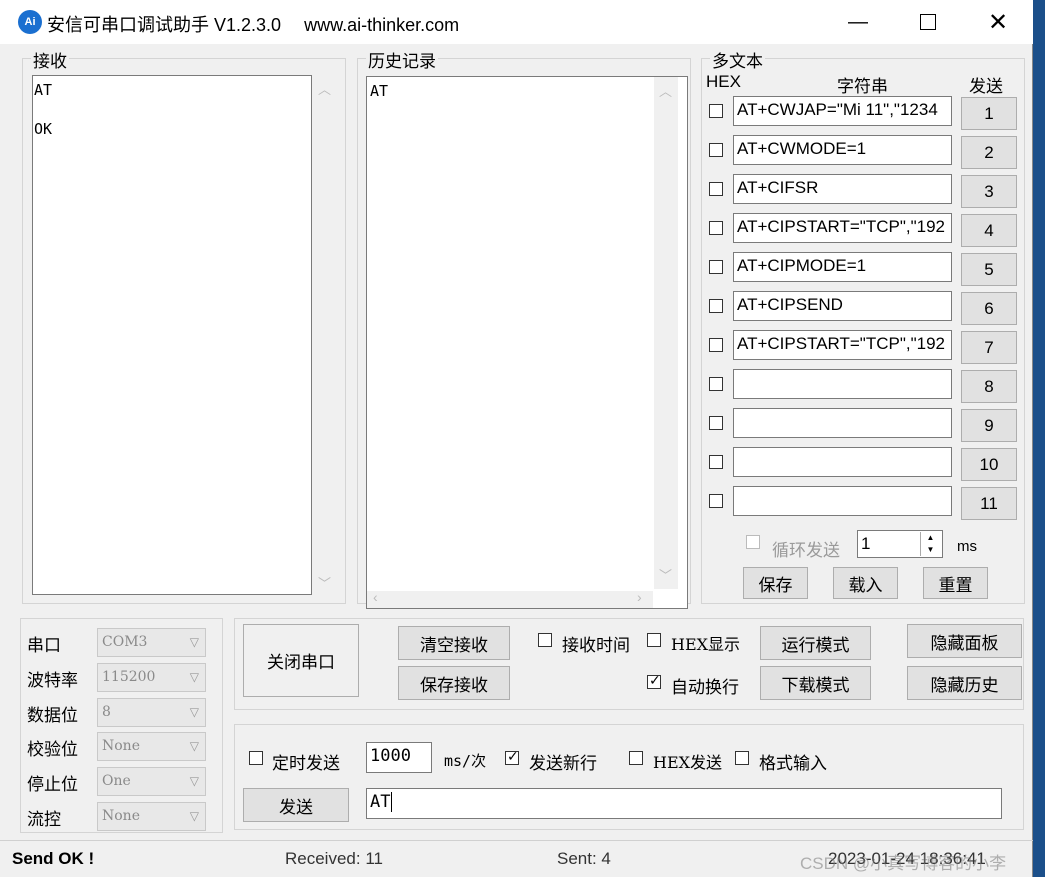 This screenshot has width=1045, height=877. I want to click on multi-text-label: 多文本, so click(737, 59).